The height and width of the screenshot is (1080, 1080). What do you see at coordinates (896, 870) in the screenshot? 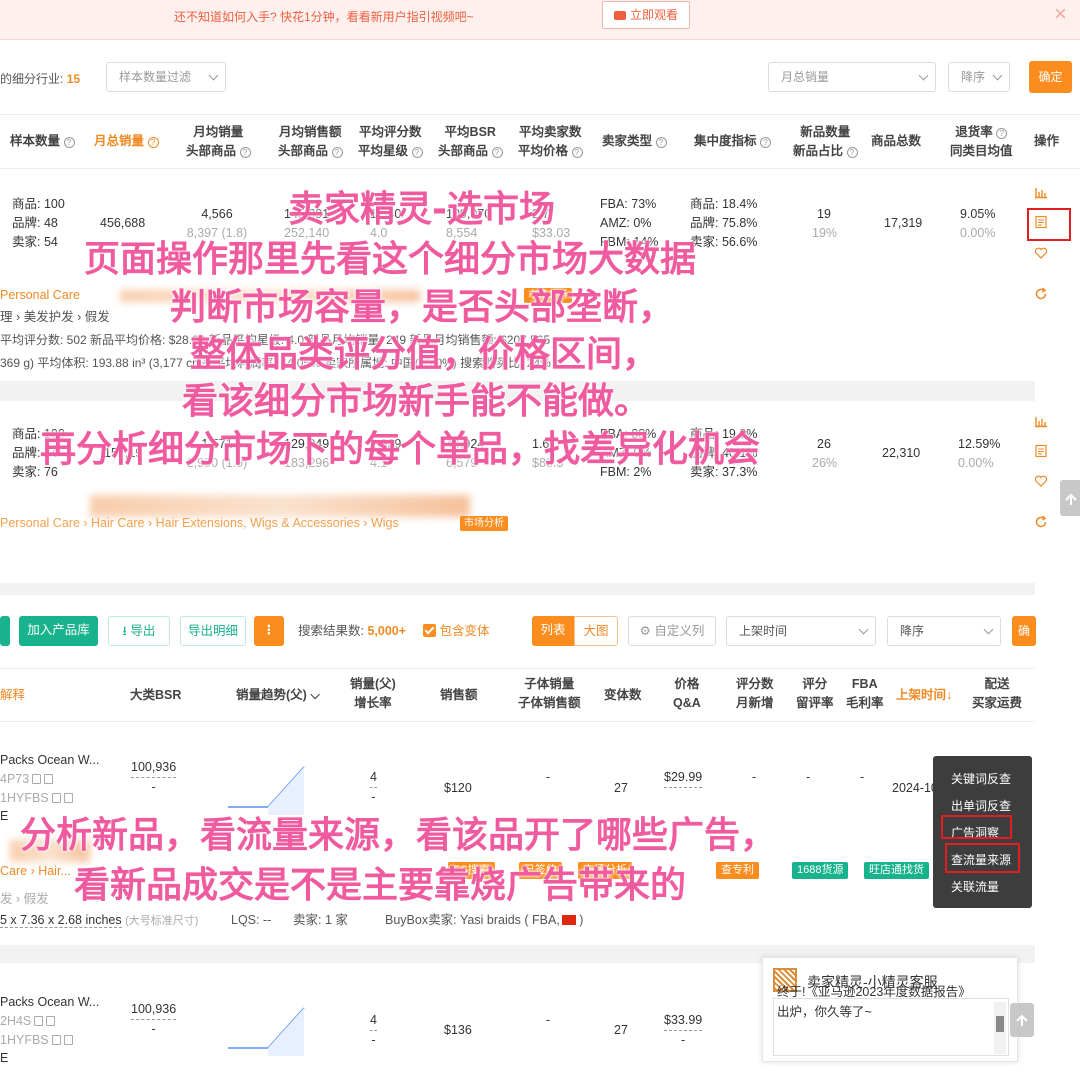
I see `badge-wangdiantong: 旺店通找货` at bounding box center [896, 870].